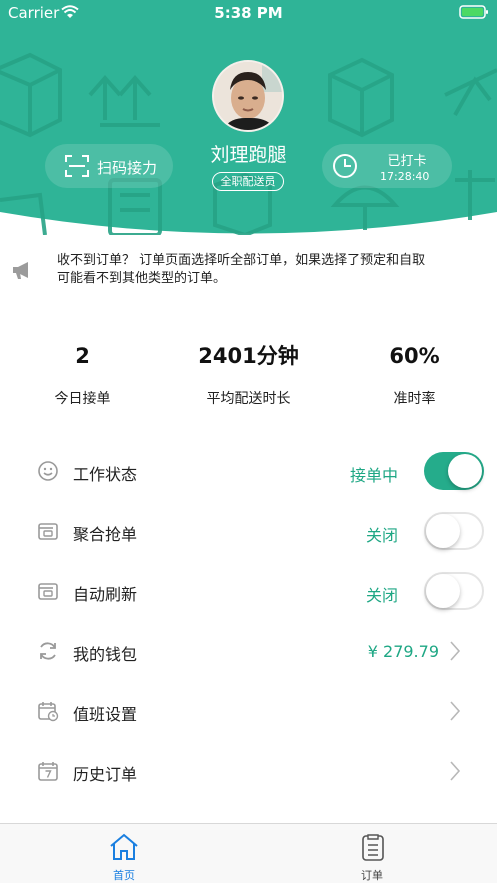 The image size is (497, 883). Describe the element at coordinates (248, 96) in the screenshot. I see `avatar` at that location.